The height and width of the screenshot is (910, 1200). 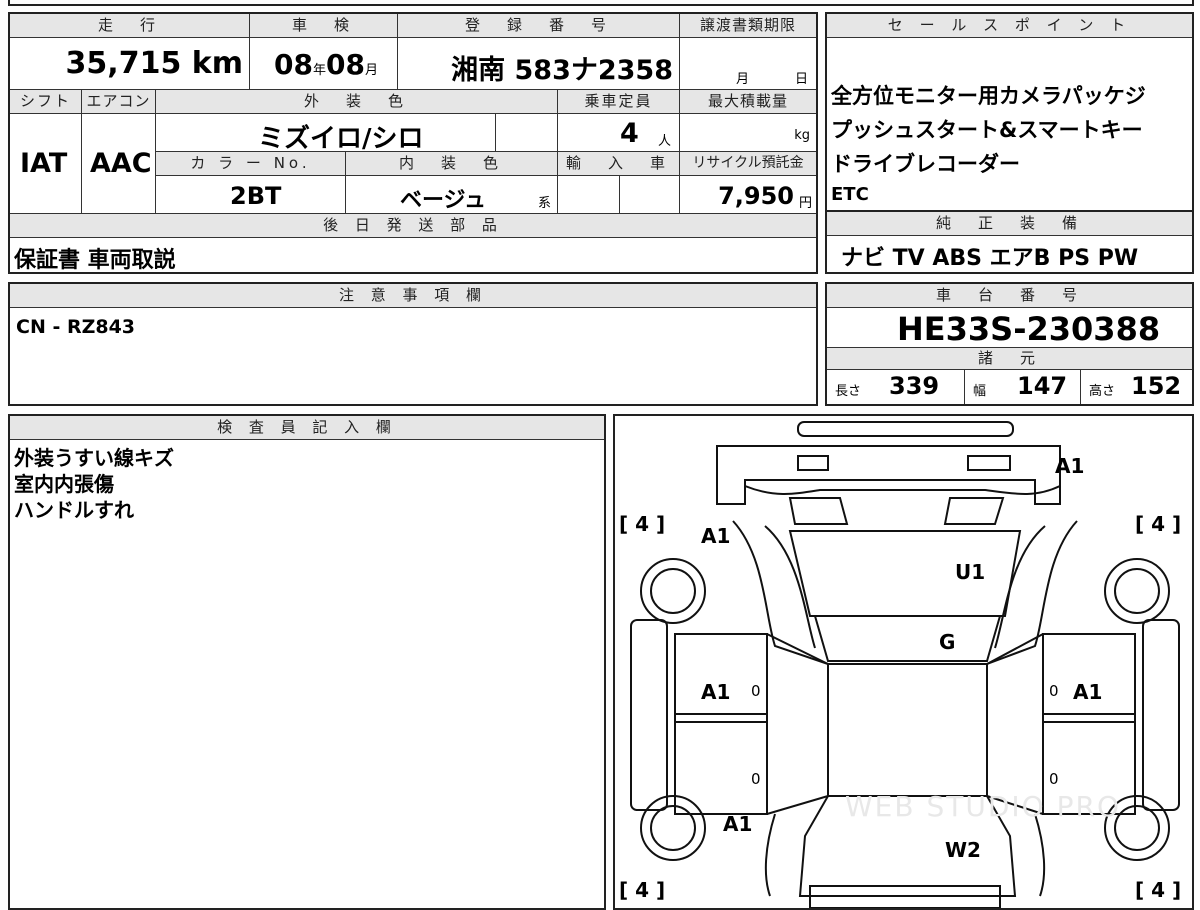 I want to click on tire-front-left-readout: [ 4 ], so click(x=642, y=524).